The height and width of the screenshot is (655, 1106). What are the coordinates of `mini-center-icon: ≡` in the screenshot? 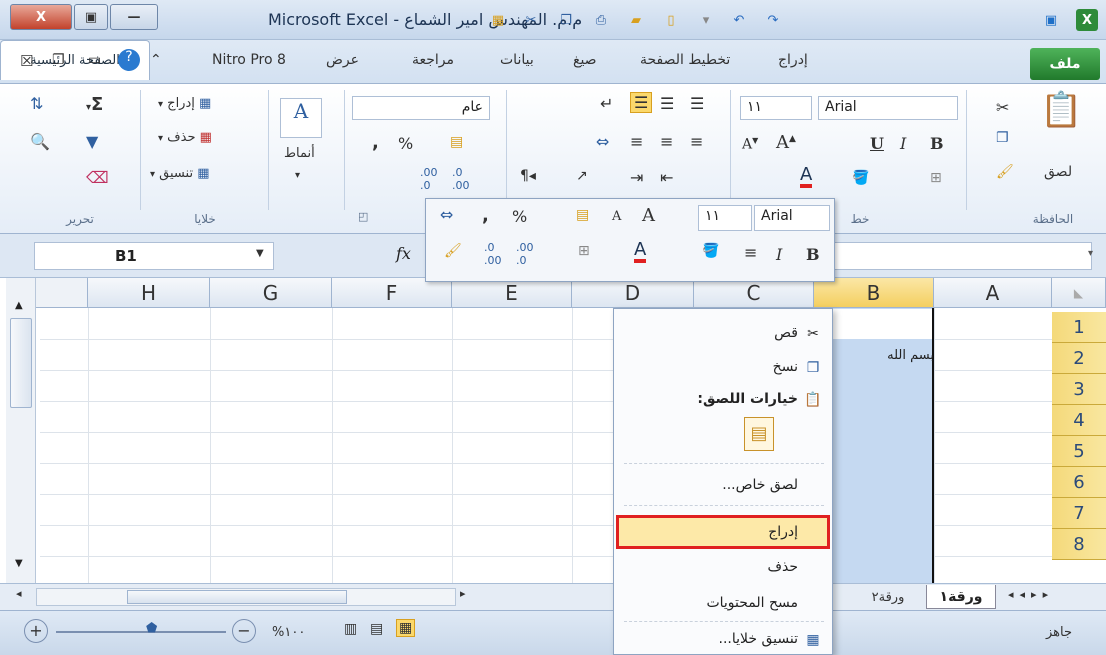 It's located at (750, 252).